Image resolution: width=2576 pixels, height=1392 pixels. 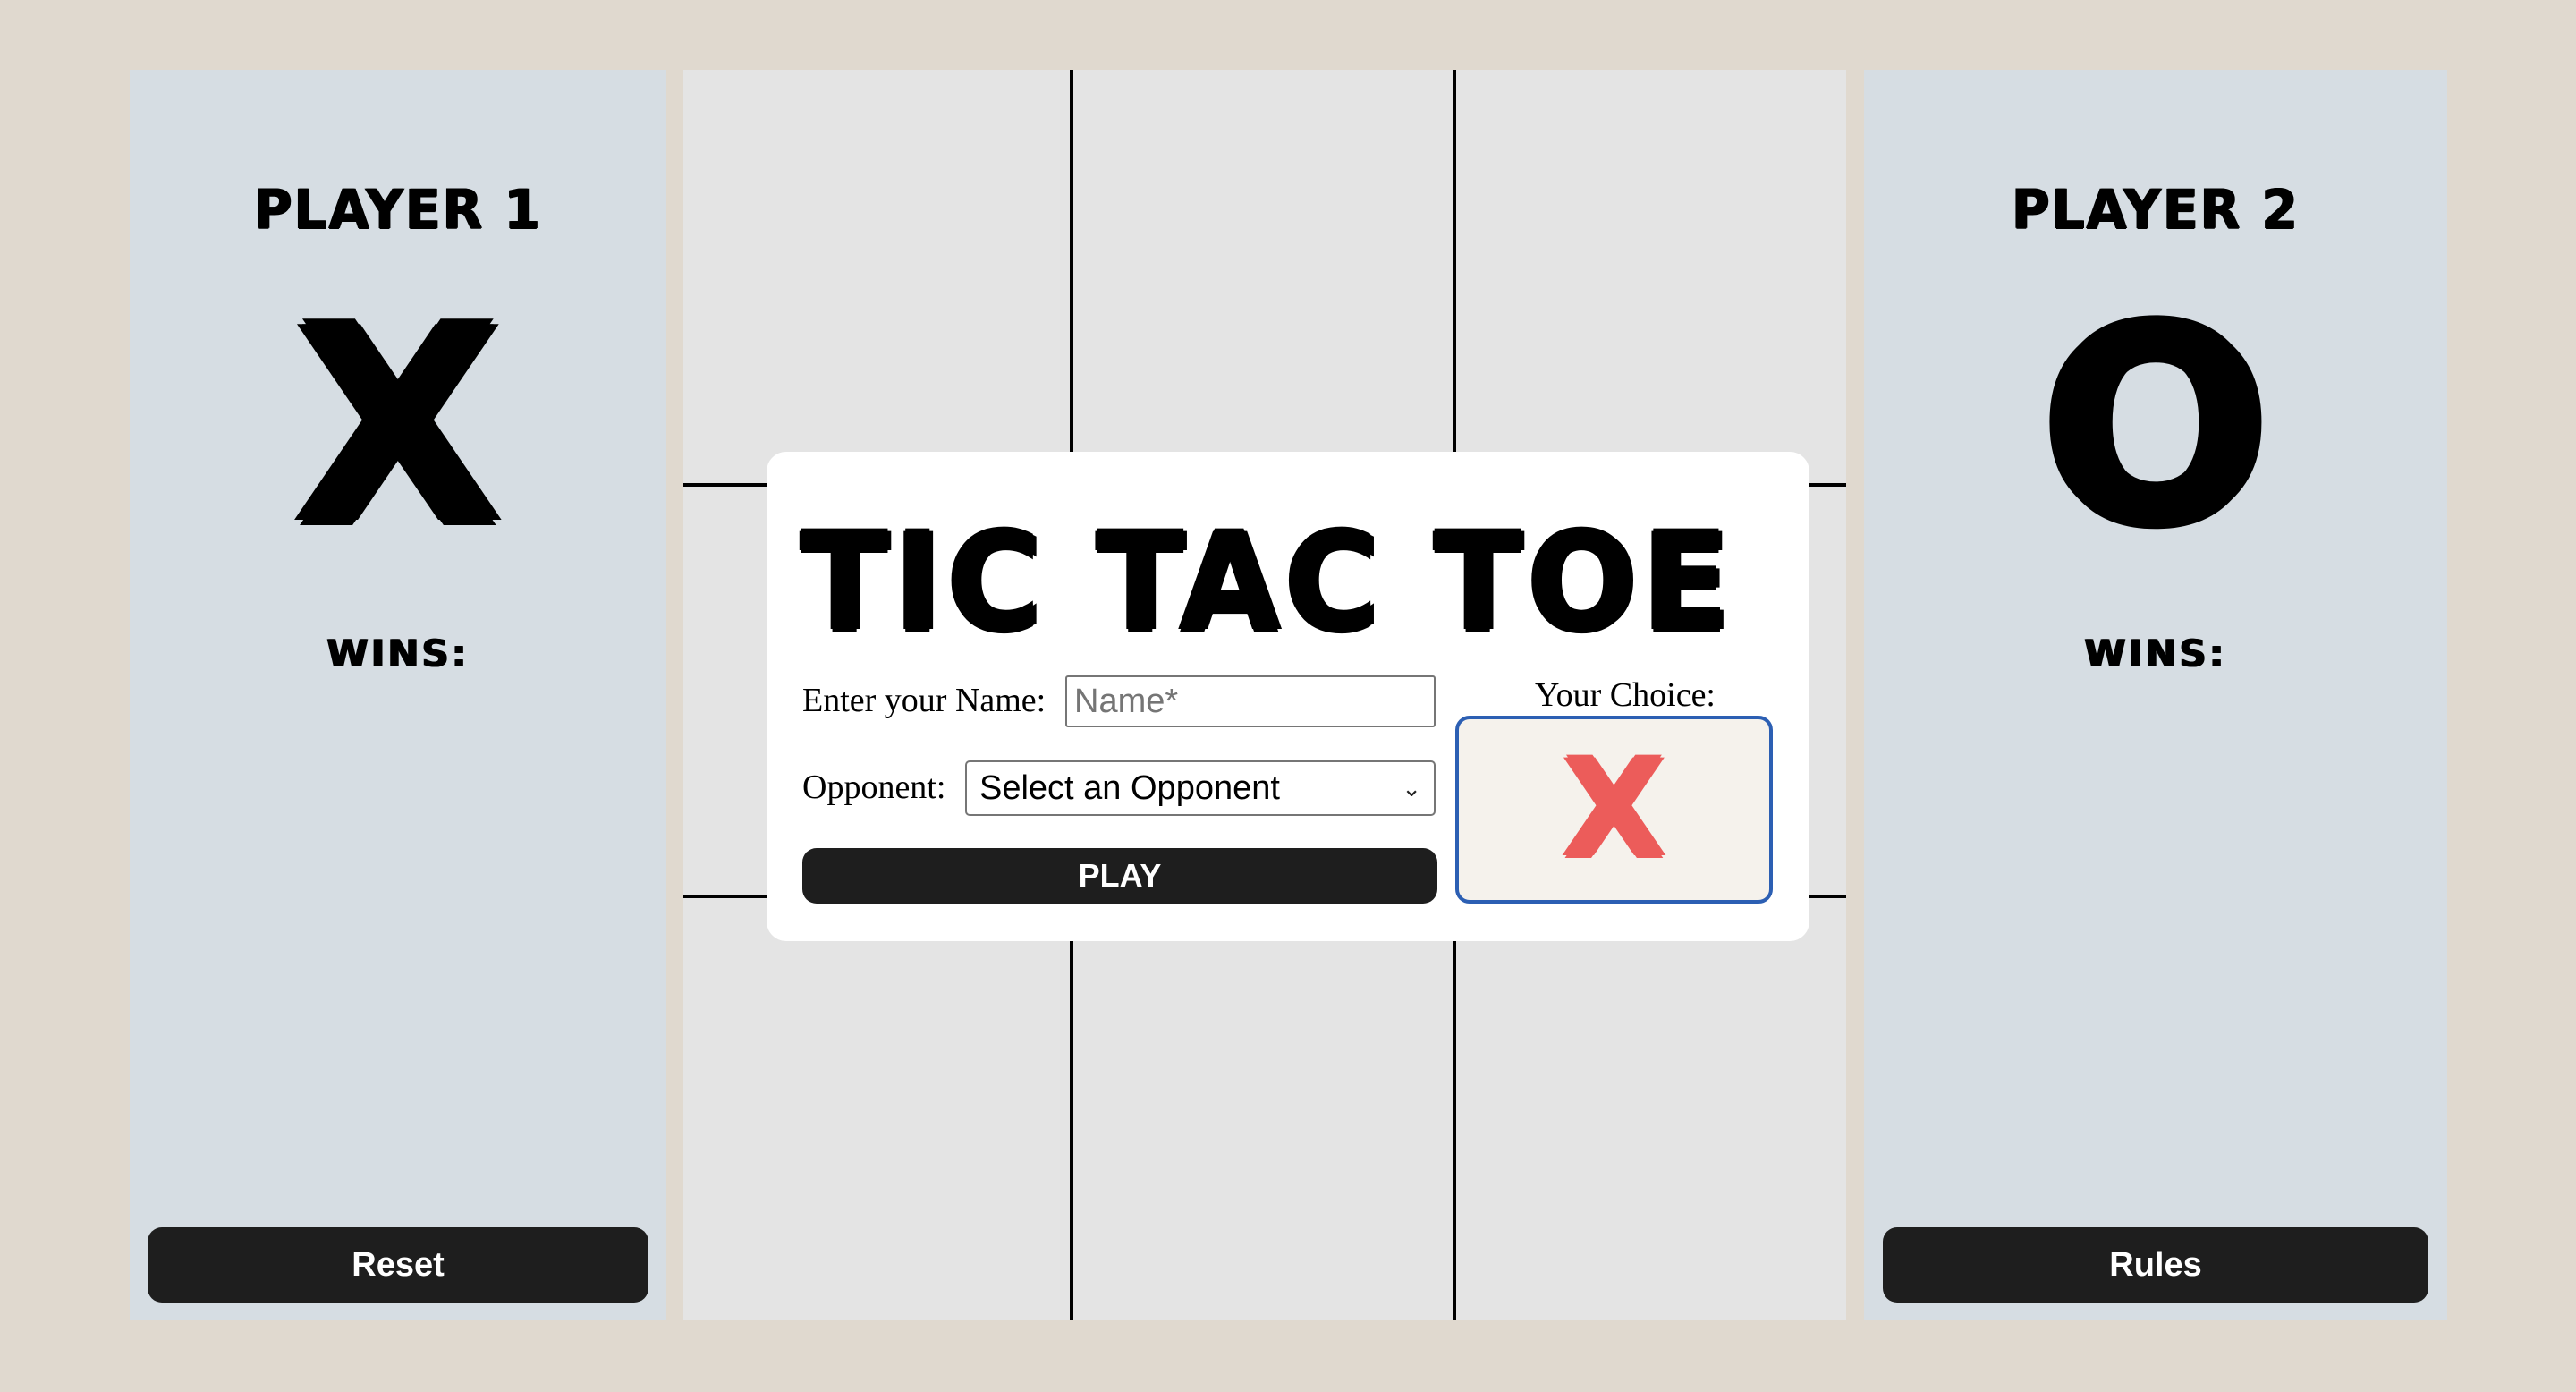 What do you see at coordinates (2155, 1265) in the screenshot?
I see `rules-button: Rules` at bounding box center [2155, 1265].